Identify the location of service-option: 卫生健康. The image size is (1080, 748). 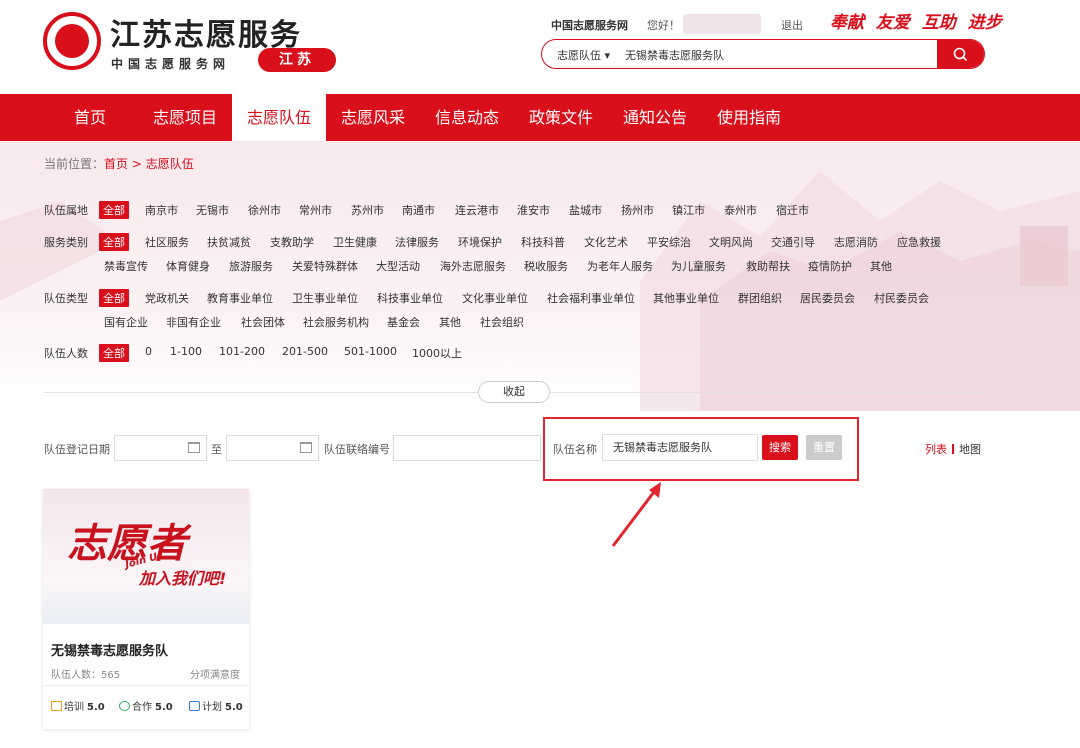
(355, 242).